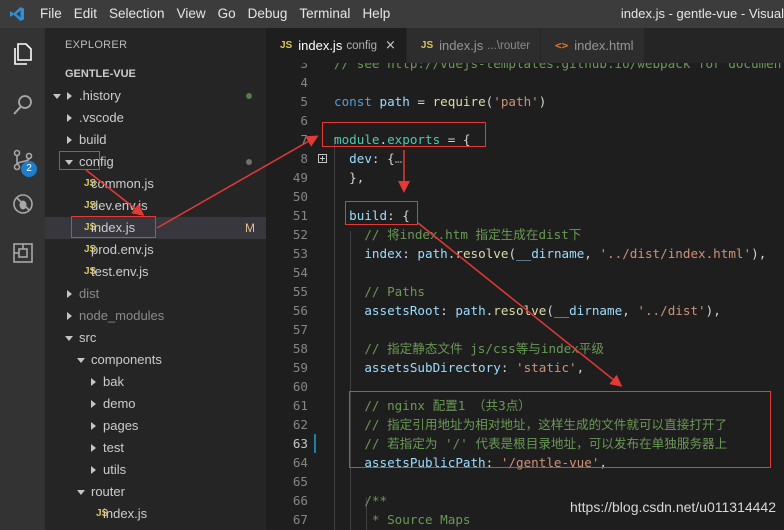 The height and width of the screenshot is (530, 784). What do you see at coordinates (89, 293) in the screenshot?
I see `tree-item-label: dist` at bounding box center [89, 293].